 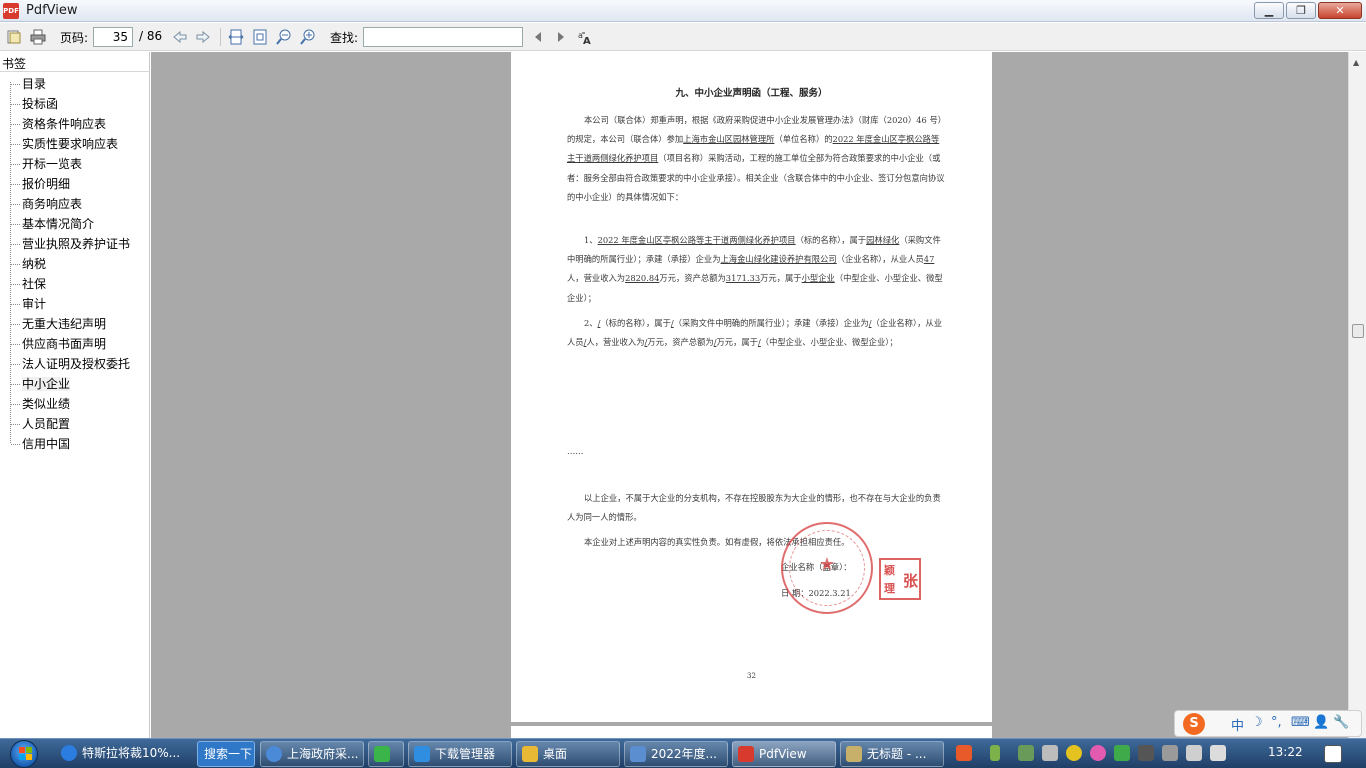 What do you see at coordinates (995, 753) in the screenshot?
I see `battery-icon` at bounding box center [995, 753].